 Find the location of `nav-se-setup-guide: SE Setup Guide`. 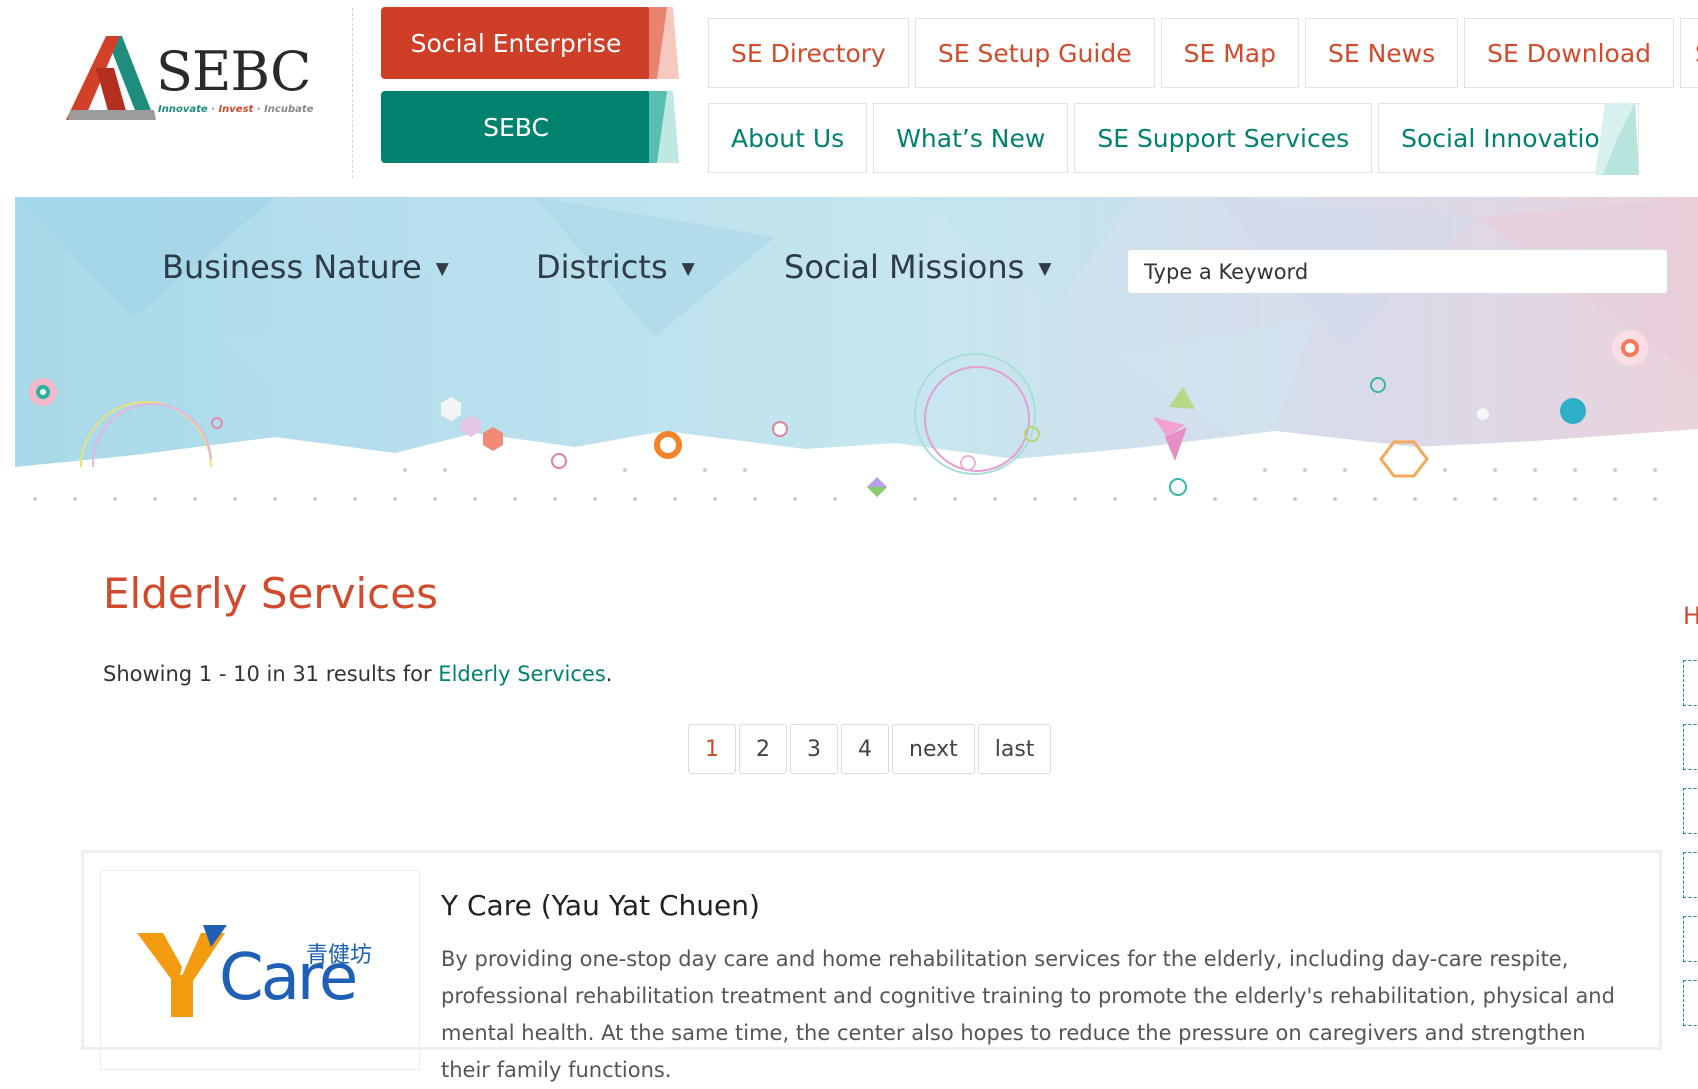

nav-se-setup-guide: SE Setup Guide is located at coordinates (1034, 53).